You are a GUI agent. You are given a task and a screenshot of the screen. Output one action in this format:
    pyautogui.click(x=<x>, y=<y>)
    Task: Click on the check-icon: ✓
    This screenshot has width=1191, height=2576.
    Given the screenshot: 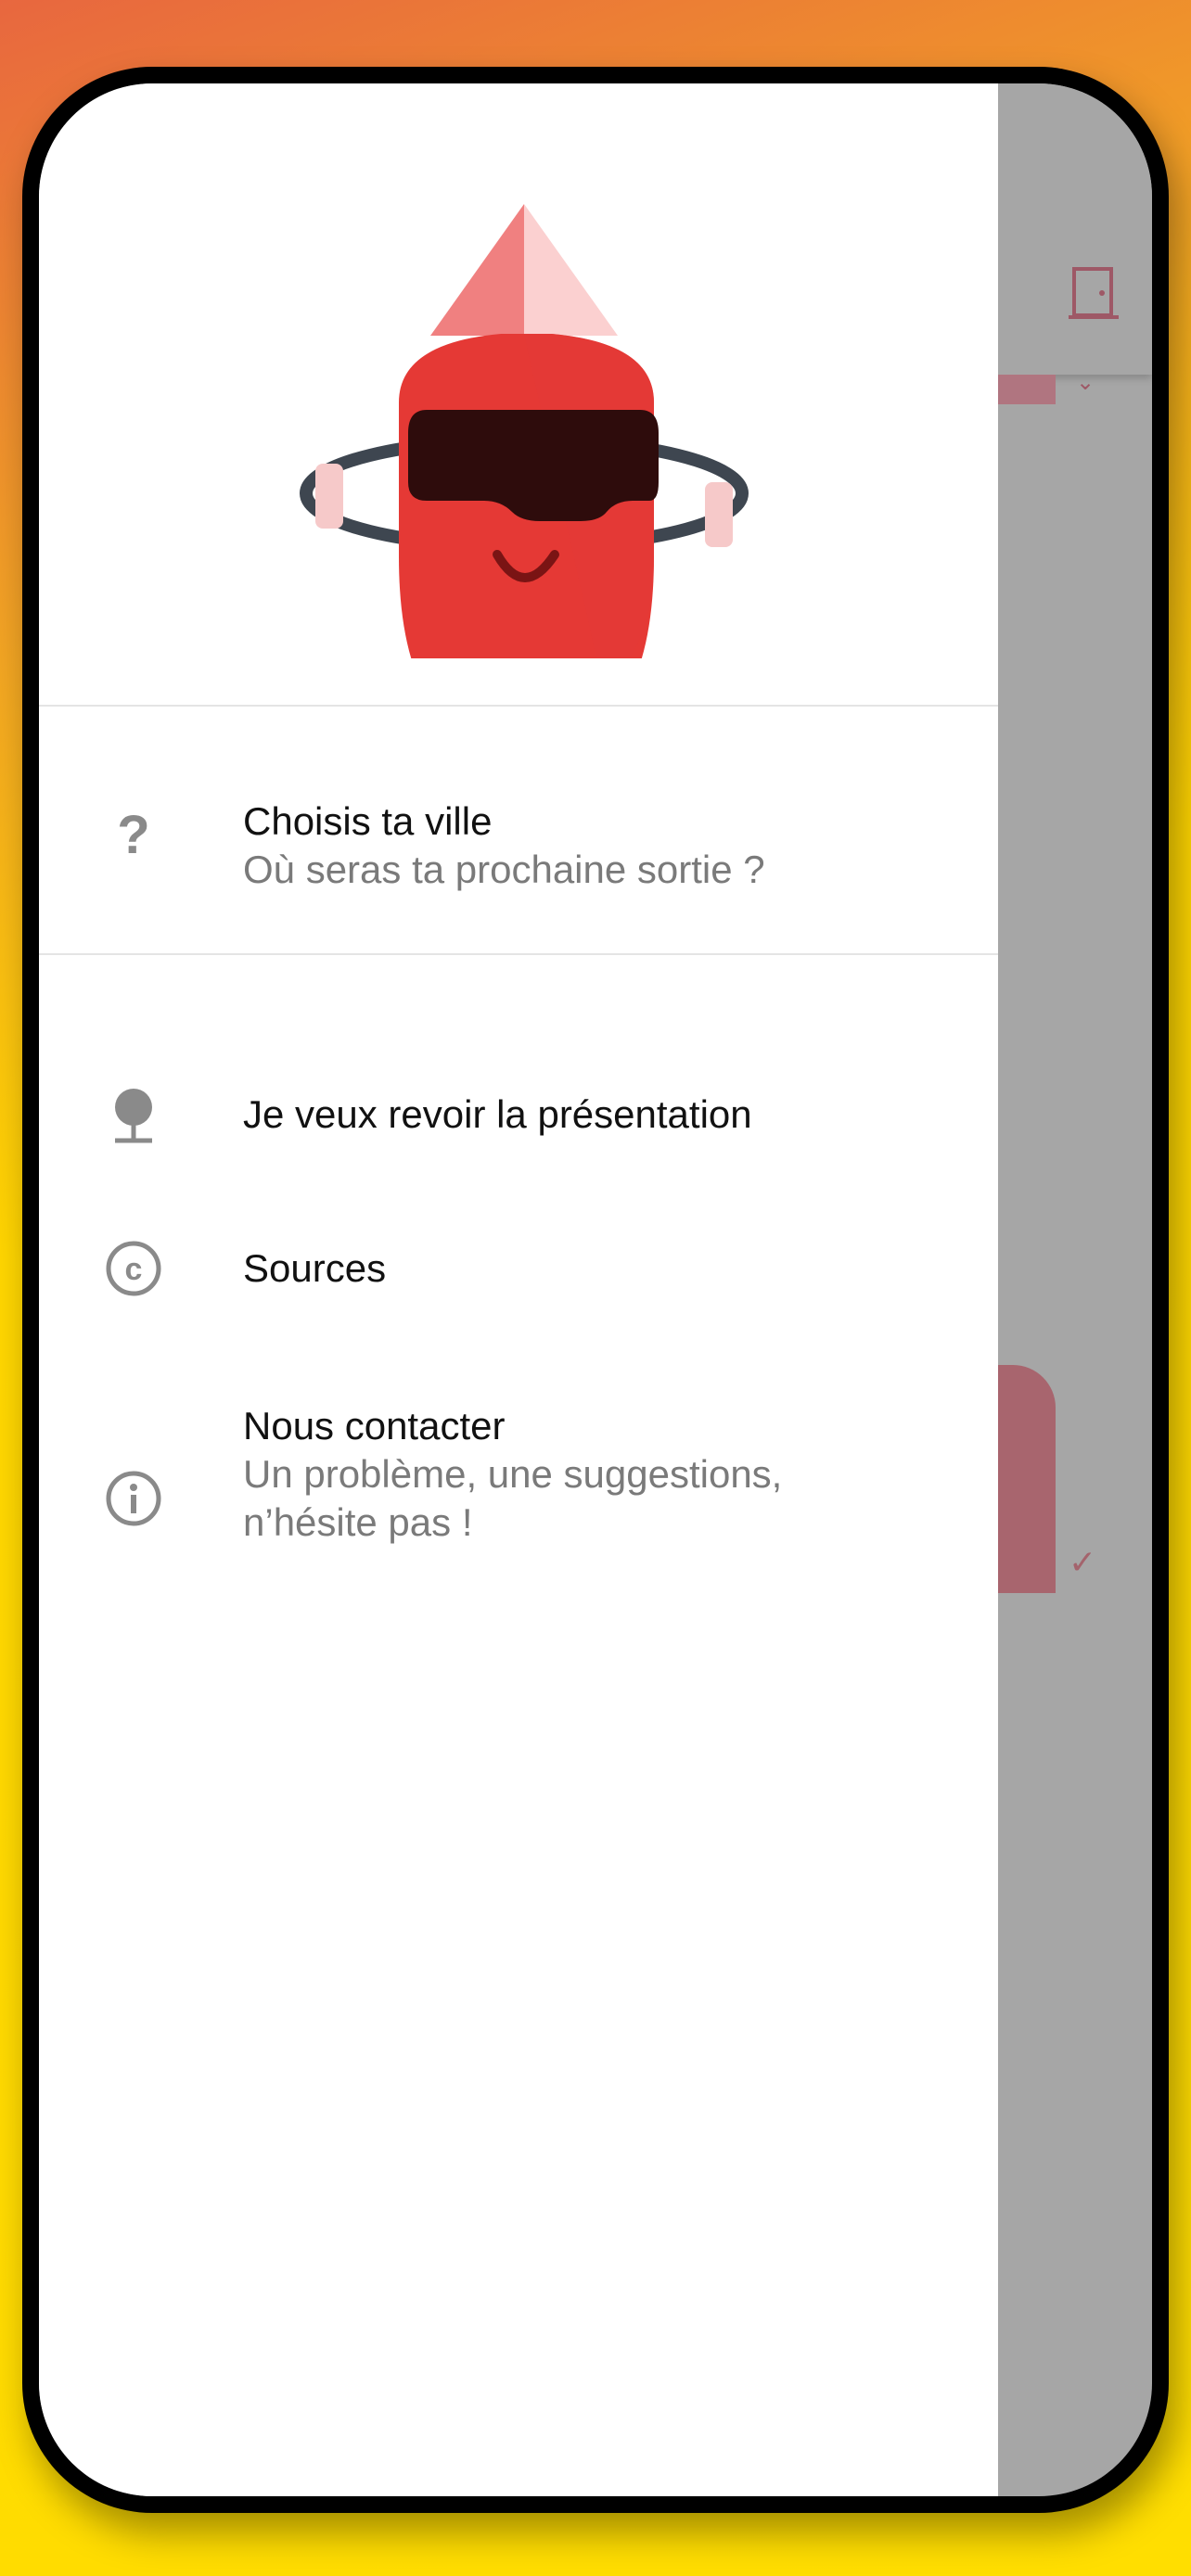 What is the action you would take?
    pyautogui.click(x=1083, y=1562)
    